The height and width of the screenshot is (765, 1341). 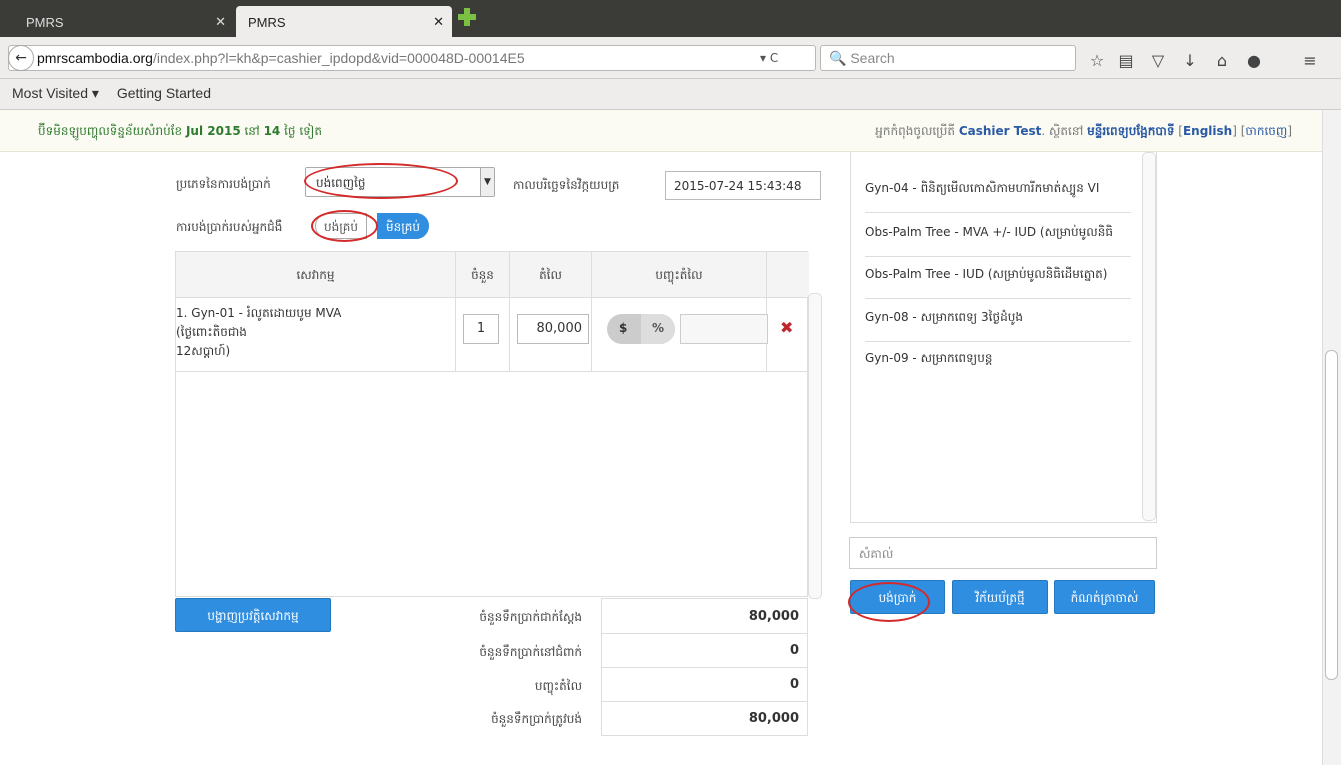 I want to click on new-tab-icon, so click(x=467, y=17).